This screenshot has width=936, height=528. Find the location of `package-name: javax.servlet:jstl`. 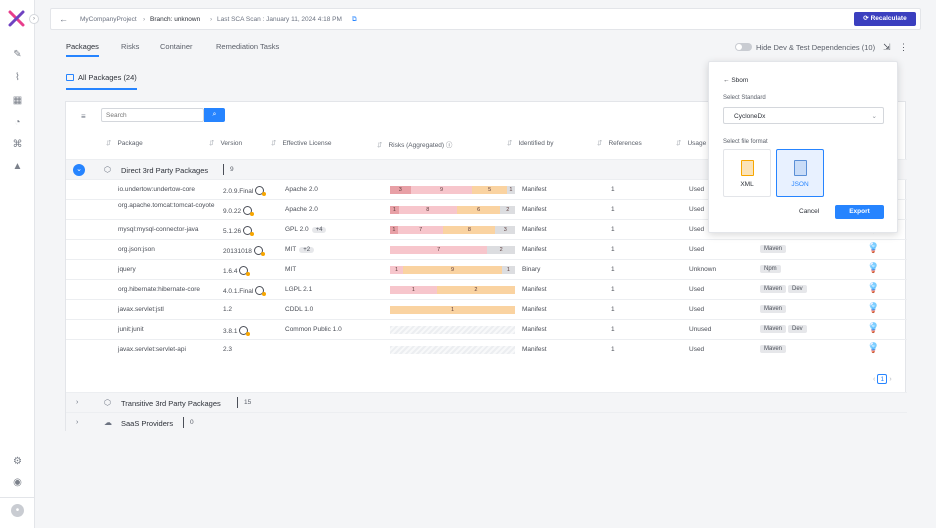

package-name: javax.servlet:jstl is located at coordinates (168, 310).